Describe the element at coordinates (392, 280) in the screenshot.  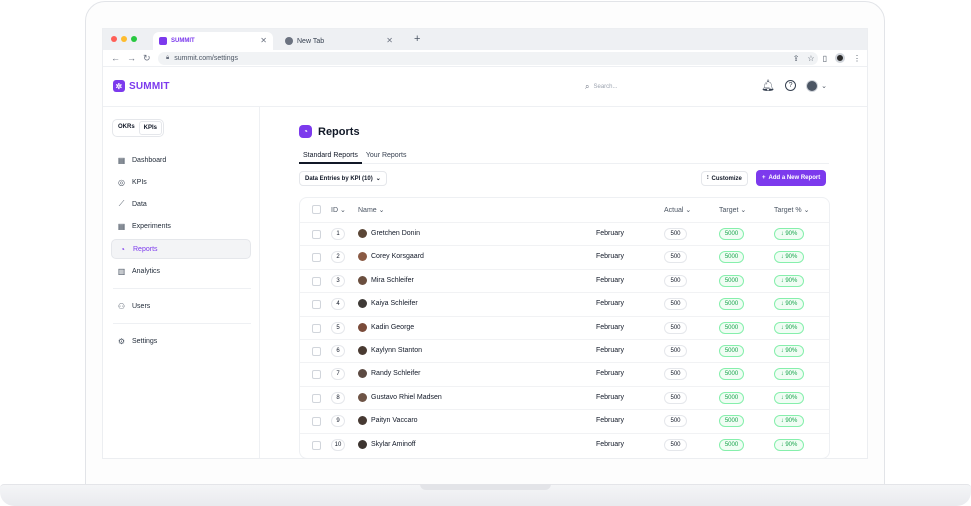
I see `row-name: Mira Schleifer` at that location.